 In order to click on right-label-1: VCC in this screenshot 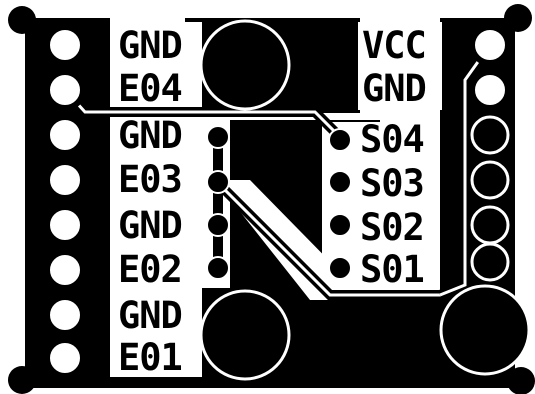, I will do `click(394, 45)`.